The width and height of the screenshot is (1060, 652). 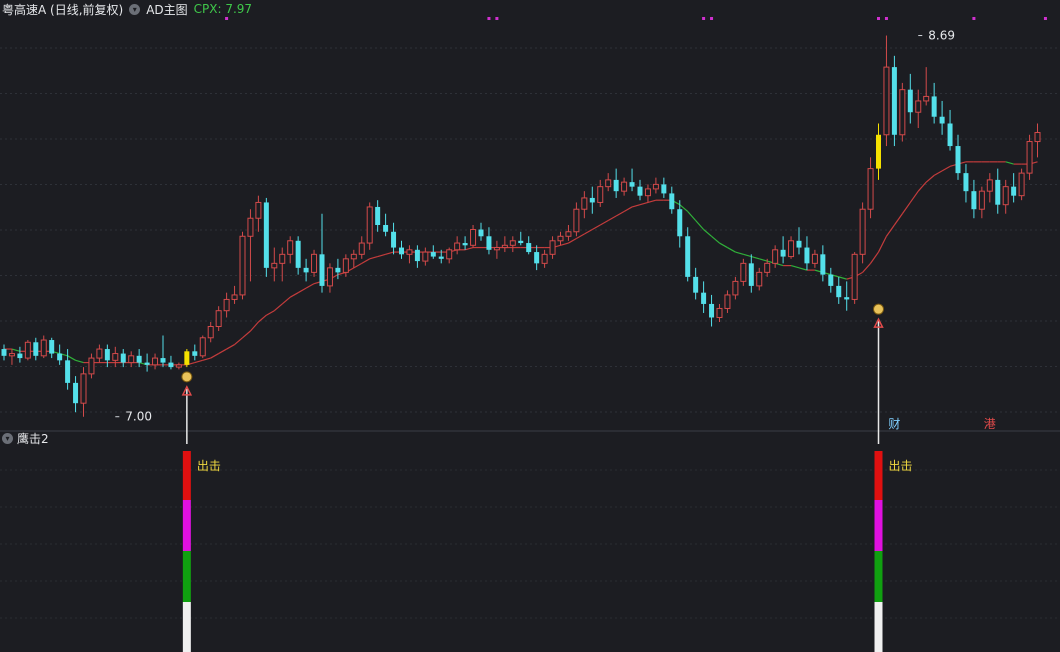 I want to click on top-marker, so click(x=712, y=18).